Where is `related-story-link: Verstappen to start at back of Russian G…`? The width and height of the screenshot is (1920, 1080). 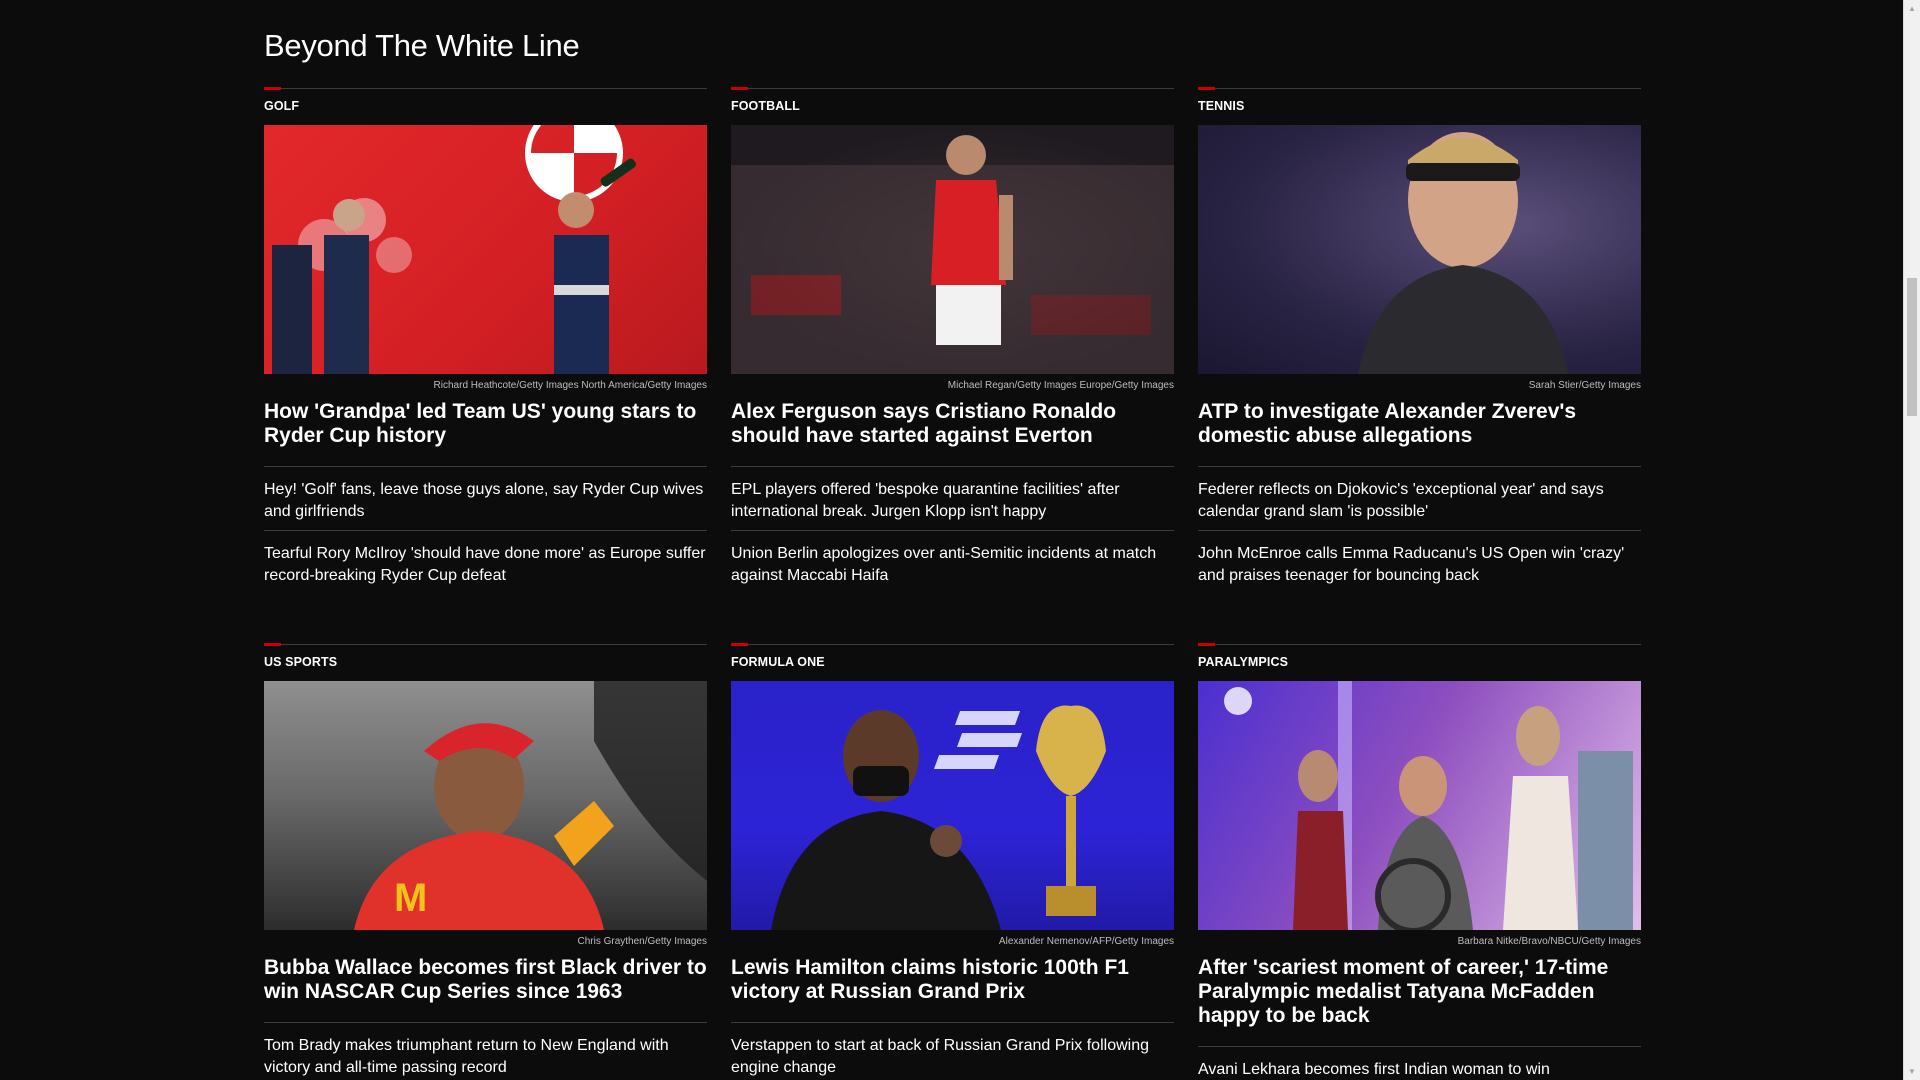
related-story-link: Verstappen to start at back of Russian G… is located at coordinates (952, 1051).